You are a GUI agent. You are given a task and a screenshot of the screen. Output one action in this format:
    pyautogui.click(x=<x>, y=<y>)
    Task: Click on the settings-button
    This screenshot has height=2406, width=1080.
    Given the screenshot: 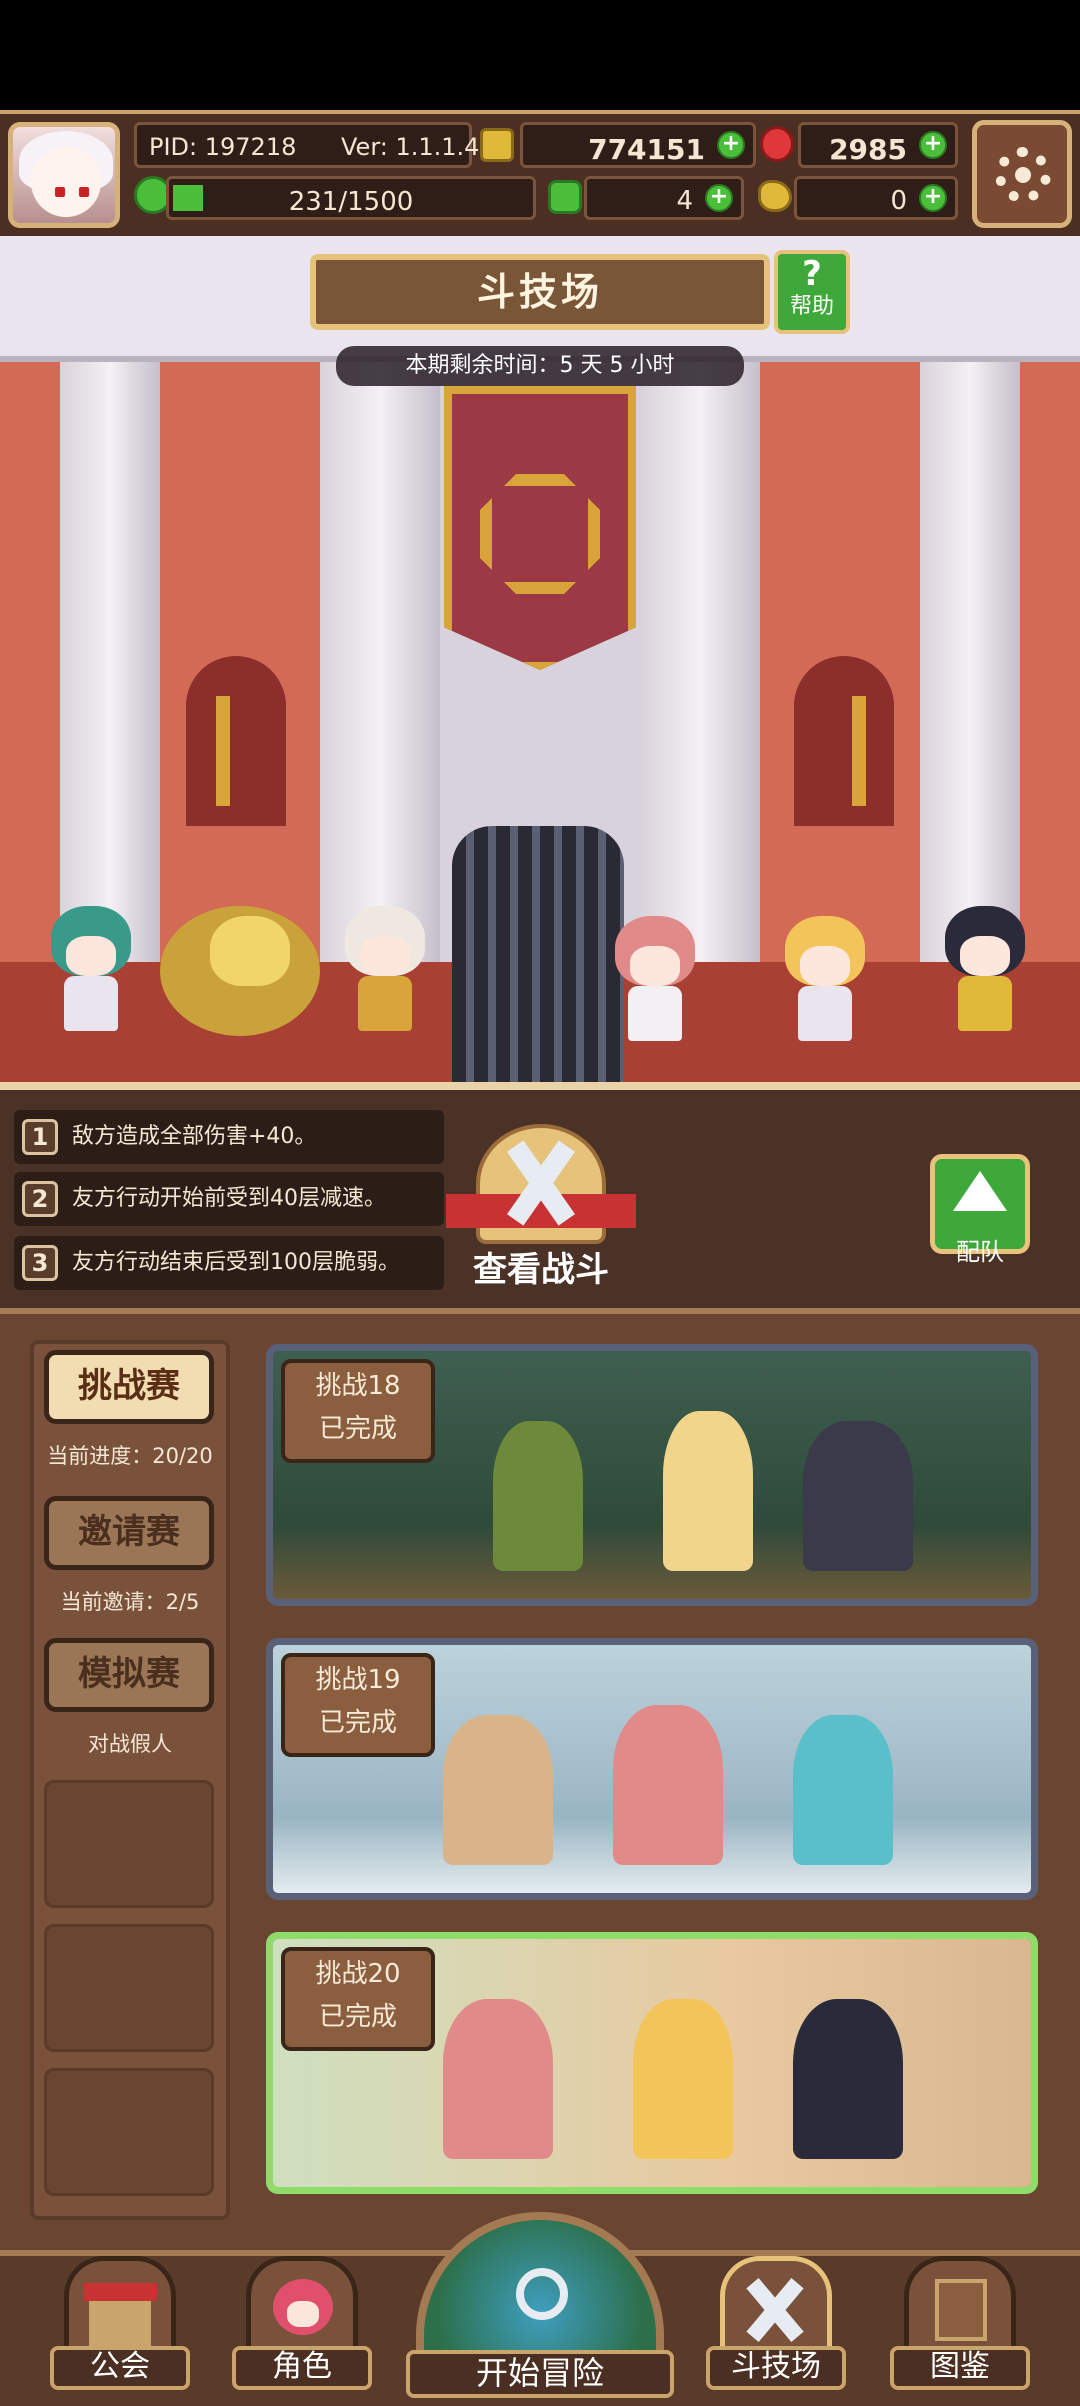 What is the action you would take?
    pyautogui.click(x=1022, y=174)
    